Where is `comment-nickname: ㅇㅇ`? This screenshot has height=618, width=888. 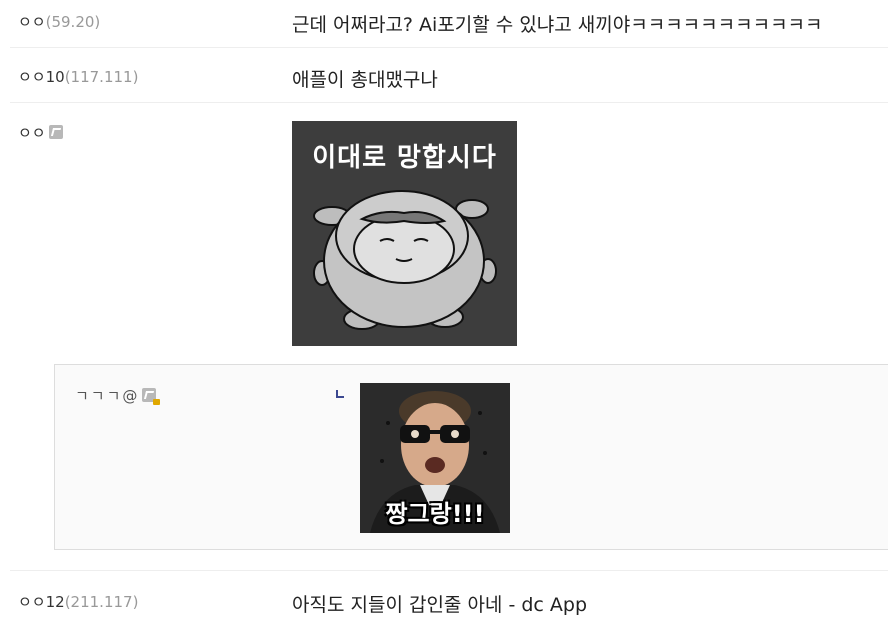
comment-nickname: ㅇㅇ is located at coordinates (40, 132).